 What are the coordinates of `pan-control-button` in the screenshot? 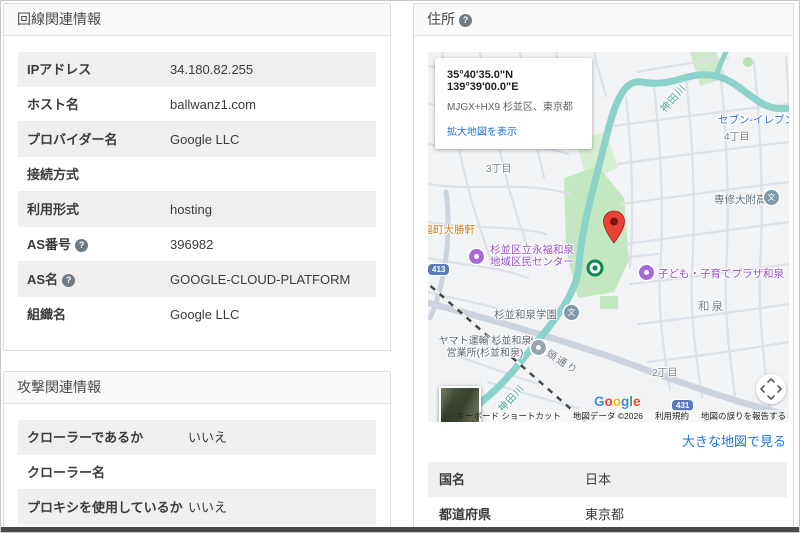 It's located at (771, 389).